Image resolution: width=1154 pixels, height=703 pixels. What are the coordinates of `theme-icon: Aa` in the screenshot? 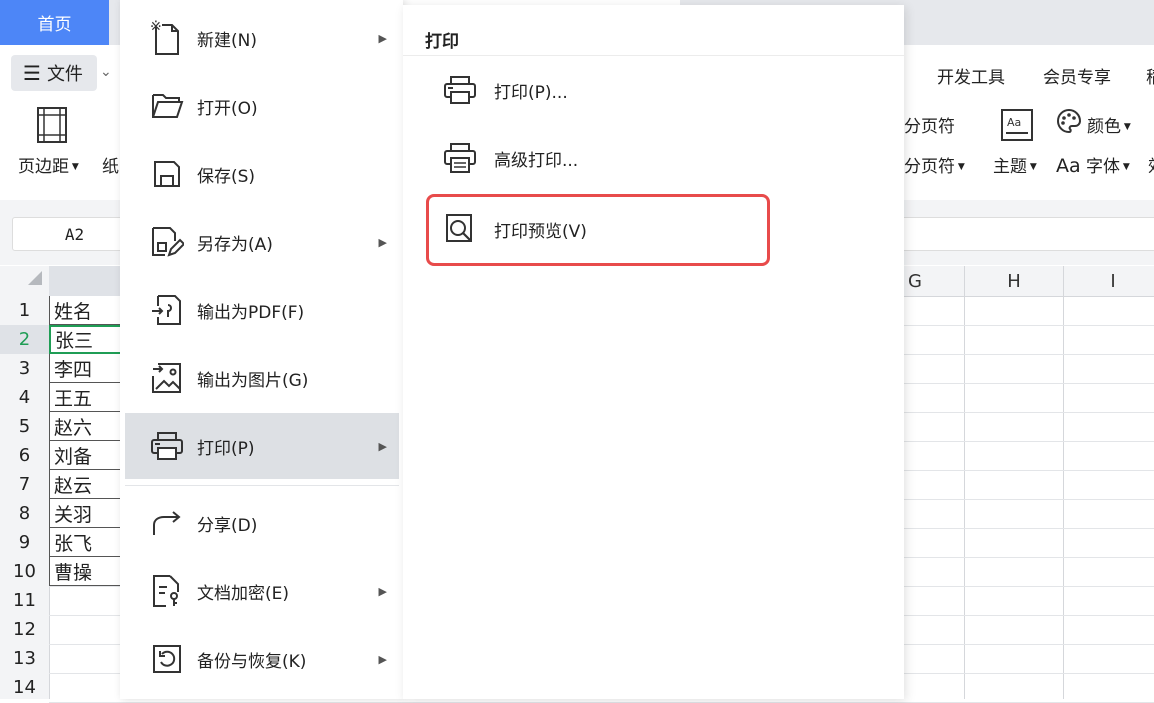 It's located at (1017, 127).